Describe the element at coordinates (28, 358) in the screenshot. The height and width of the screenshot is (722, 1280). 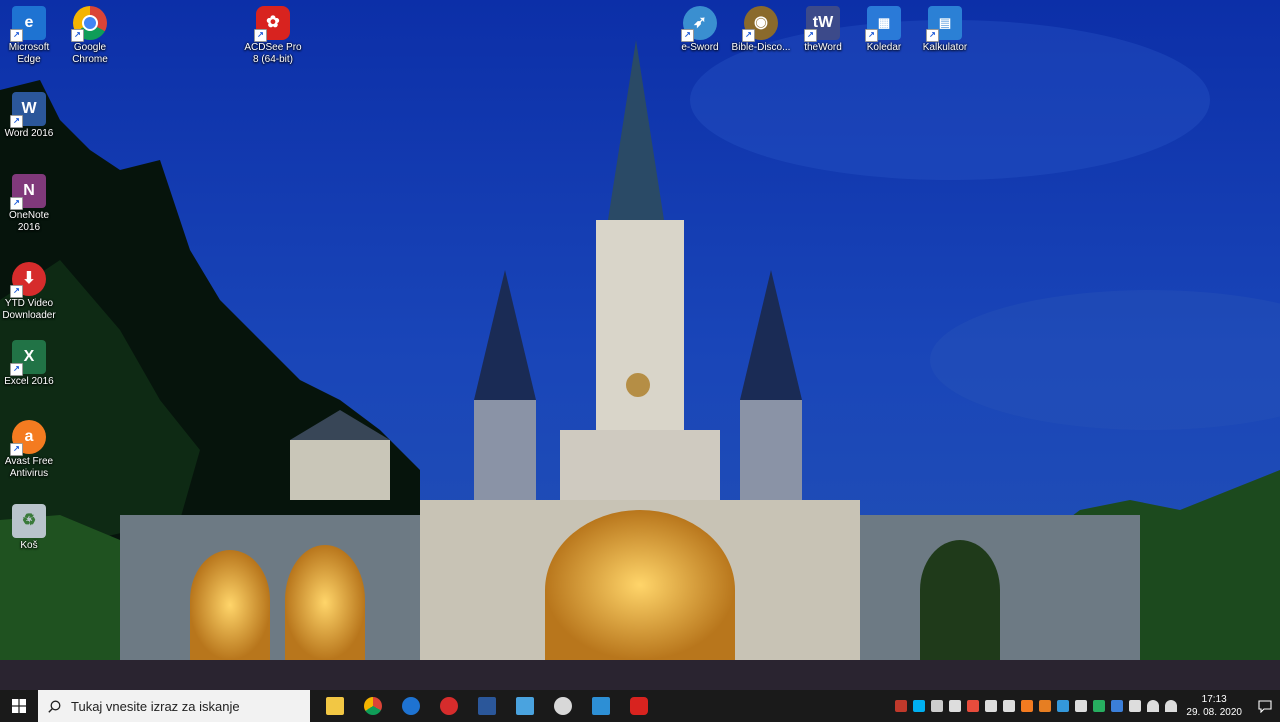
I see `excel-icon: X ↗` at that location.